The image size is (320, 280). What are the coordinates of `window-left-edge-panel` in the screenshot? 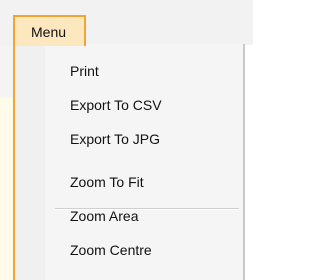 It's located at (7, 189).